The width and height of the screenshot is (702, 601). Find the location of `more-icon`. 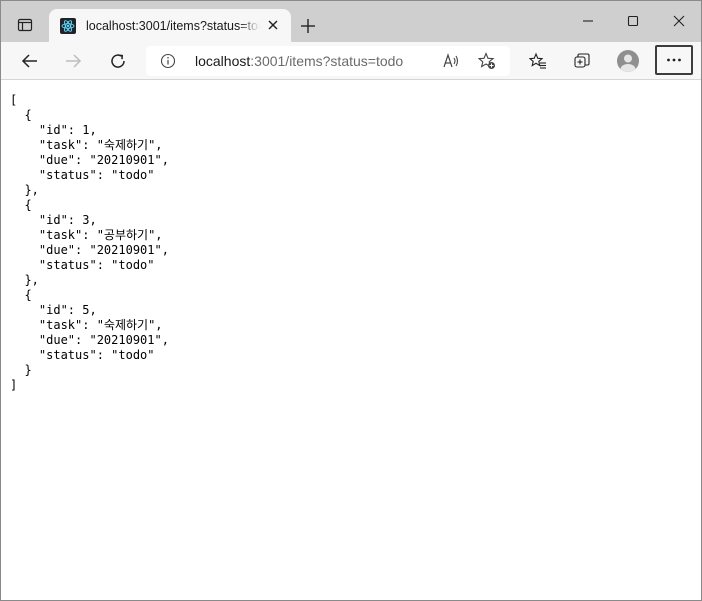

more-icon is located at coordinates (674, 60).